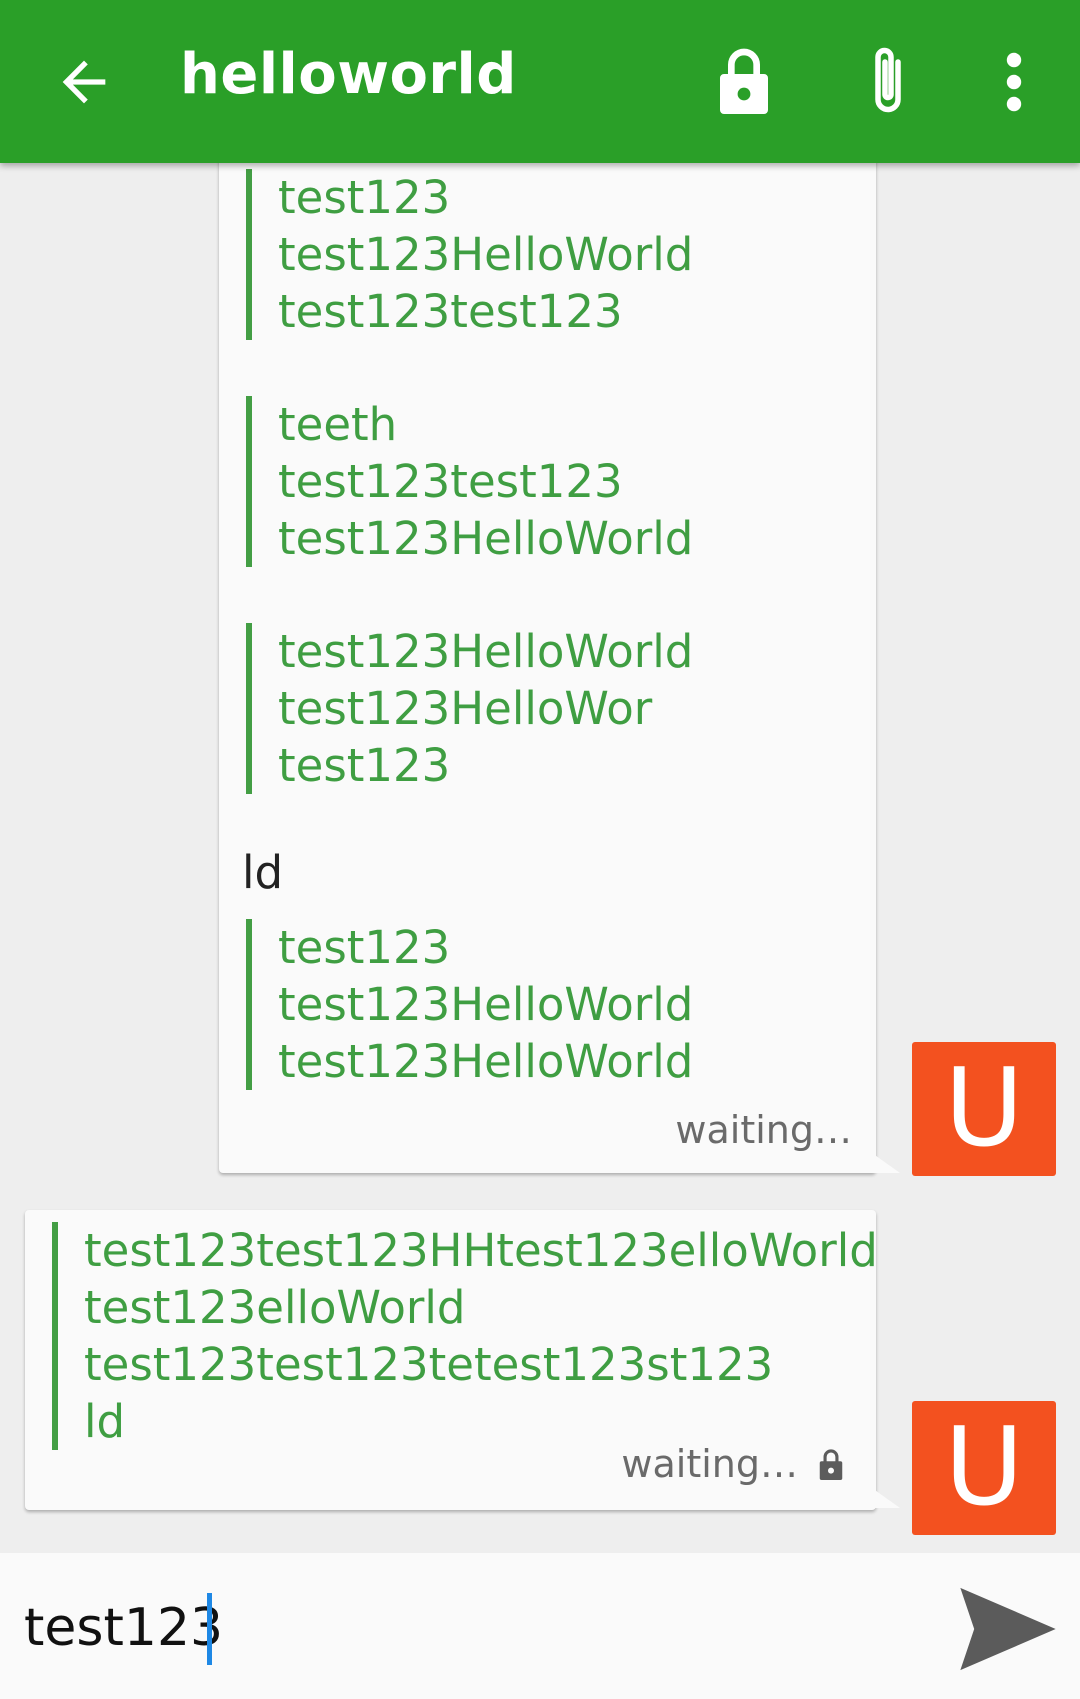 This screenshot has height=1699, width=1080. Describe the element at coordinates (474, 1628) in the screenshot. I see `message-input: test123` at that location.